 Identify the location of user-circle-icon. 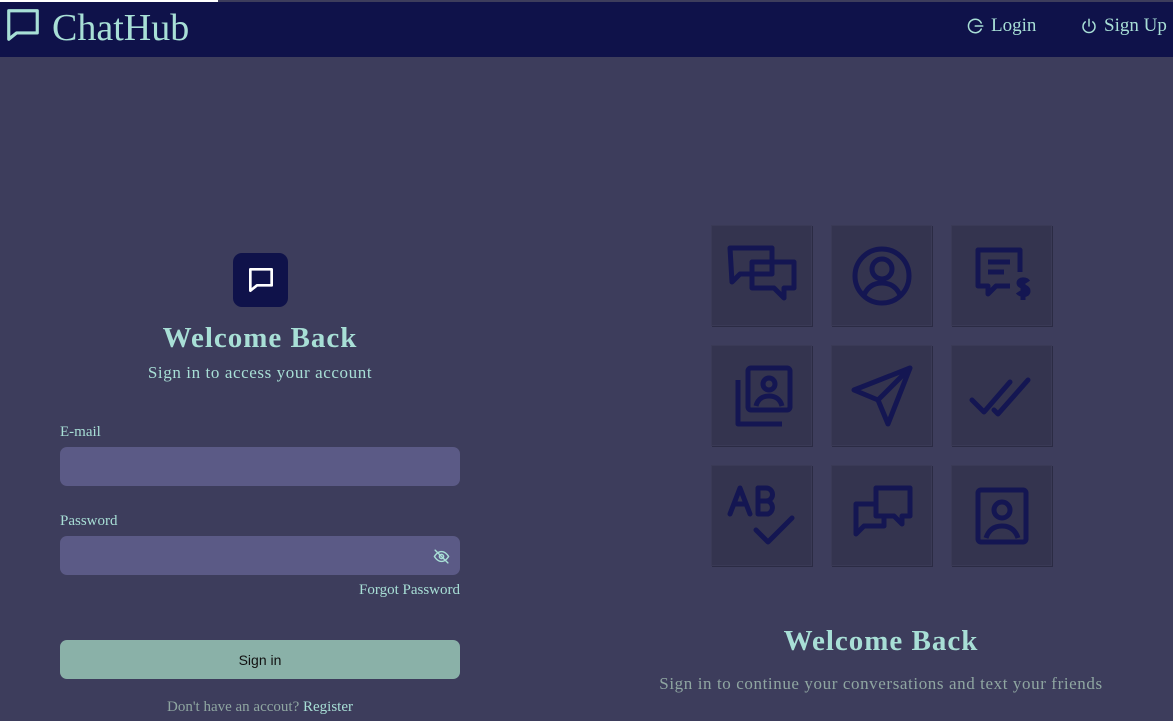
(881, 275).